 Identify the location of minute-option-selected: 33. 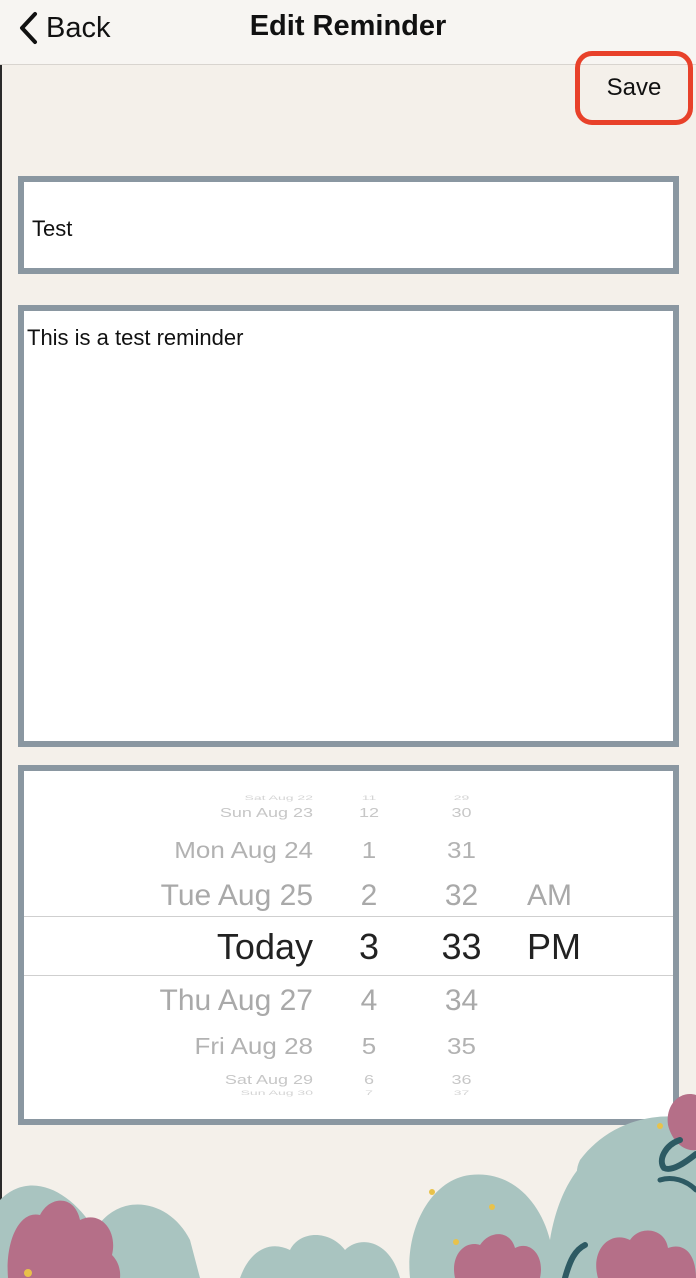
(461, 947).